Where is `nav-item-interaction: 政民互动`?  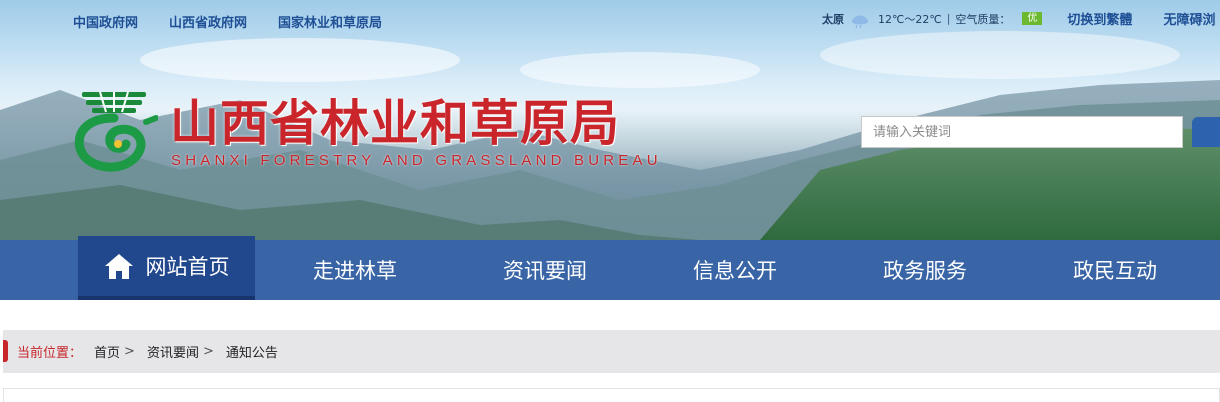 nav-item-interaction: 政民互动 is located at coordinates (1115, 270).